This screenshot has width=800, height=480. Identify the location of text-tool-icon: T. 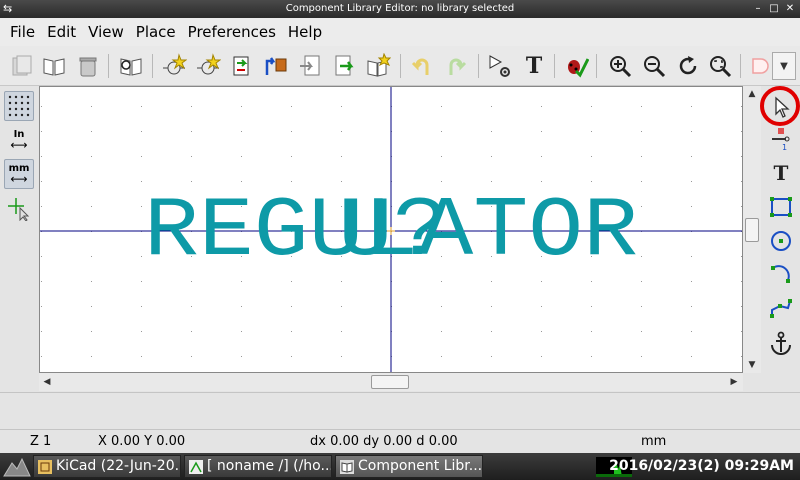
(534, 66).